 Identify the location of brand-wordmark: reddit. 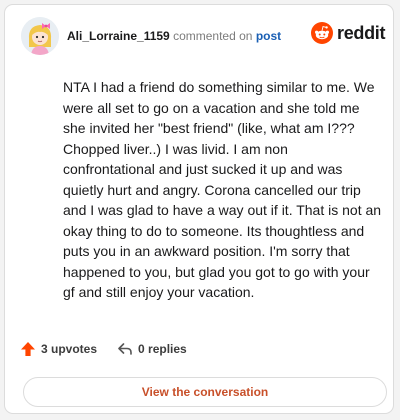
(361, 32).